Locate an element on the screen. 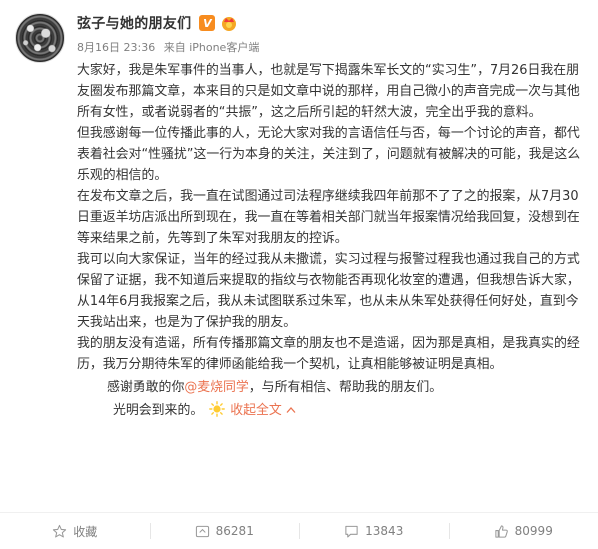 The width and height of the screenshot is (598, 549). mention-link: @麦烧同学 is located at coordinates (216, 387).